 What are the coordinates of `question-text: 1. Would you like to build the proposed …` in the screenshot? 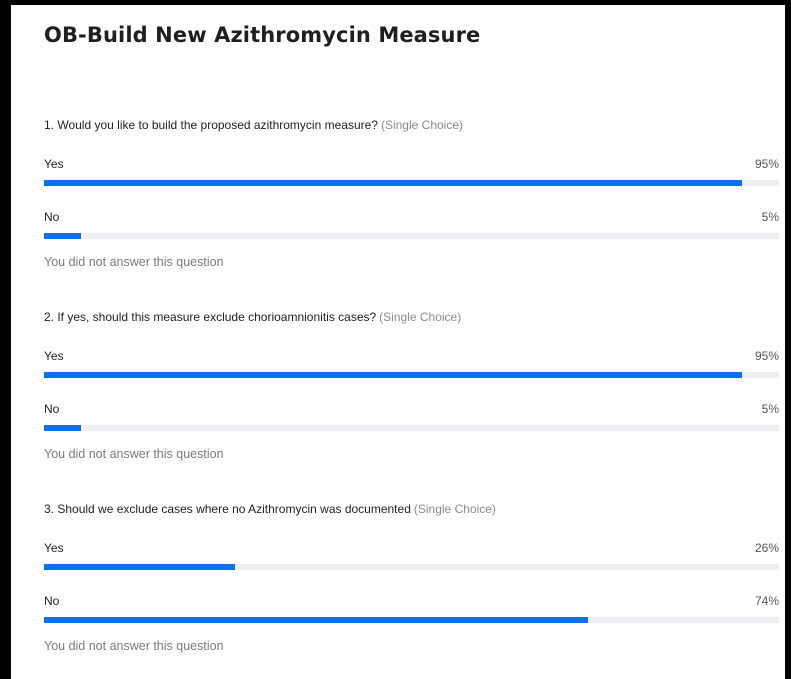 It's located at (253, 125).